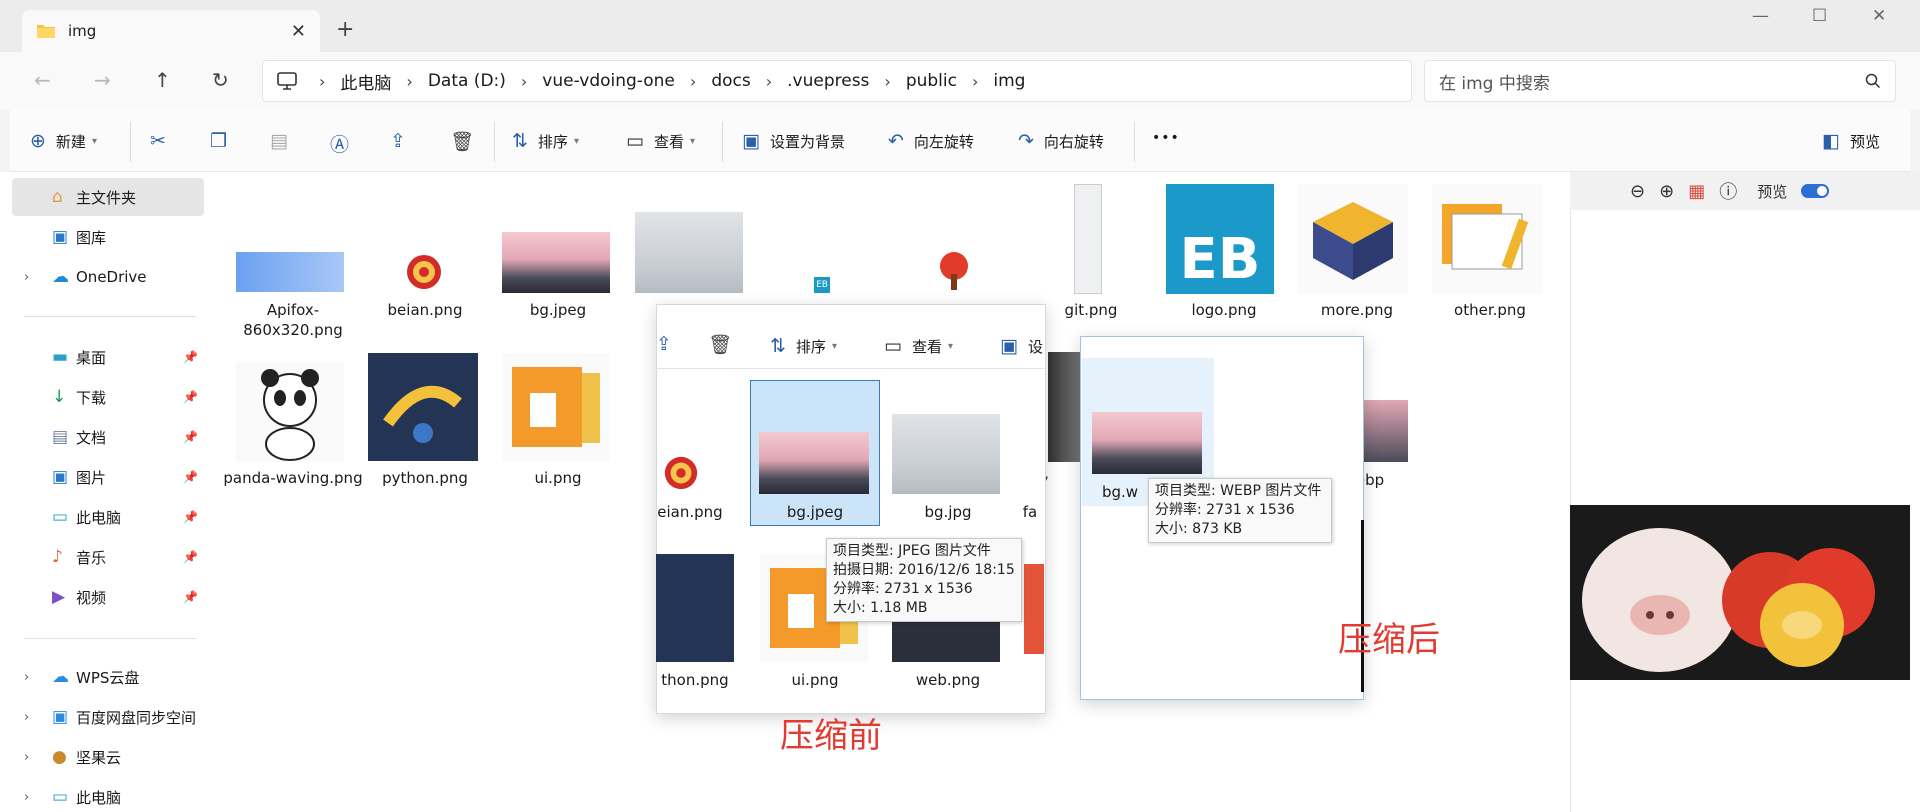 The width and height of the screenshot is (1920, 812). I want to click on file-thumbnail-logo: EB, so click(1220, 239).